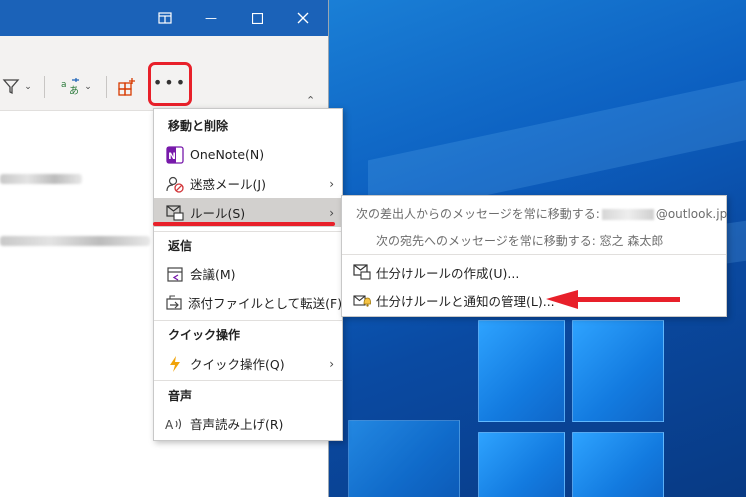  I want to click on annotation-arrow-icon, so click(613, 299).